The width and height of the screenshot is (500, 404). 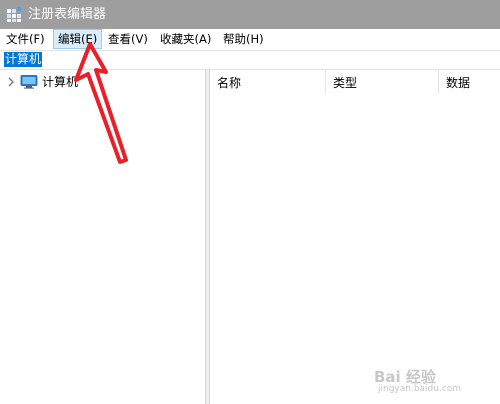 What do you see at coordinates (420, 389) in the screenshot?
I see `watermark-site: jingyan.baidu.com` at bounding box center [420, 389].